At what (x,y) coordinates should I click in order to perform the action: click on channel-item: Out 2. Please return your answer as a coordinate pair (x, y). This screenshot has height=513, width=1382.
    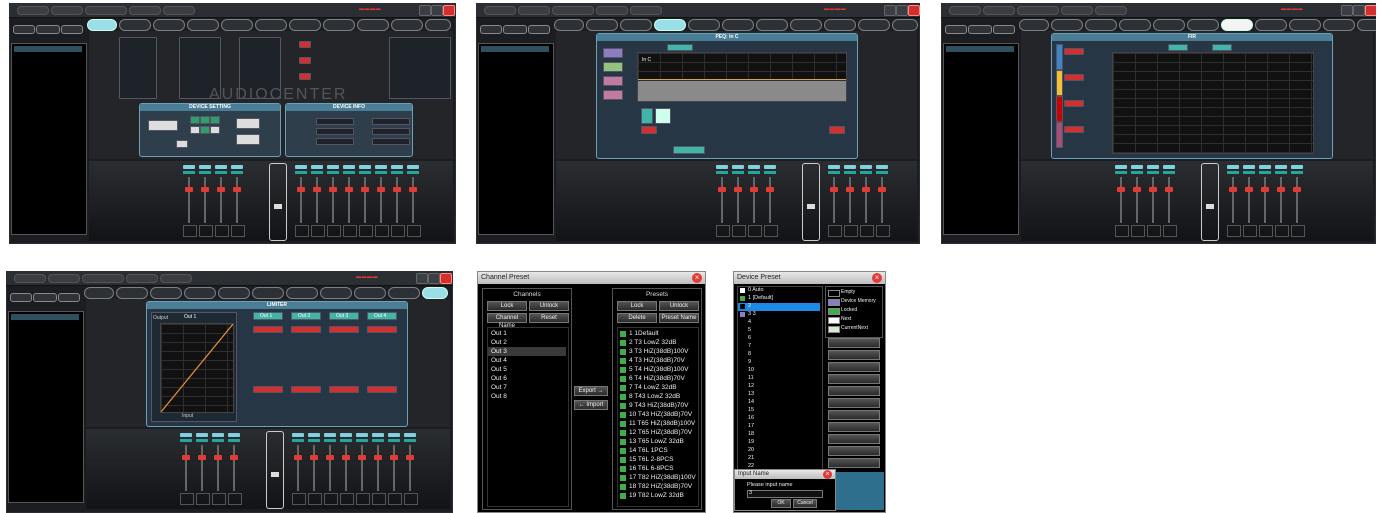
    Looking at the image, I should click on (499, 342).